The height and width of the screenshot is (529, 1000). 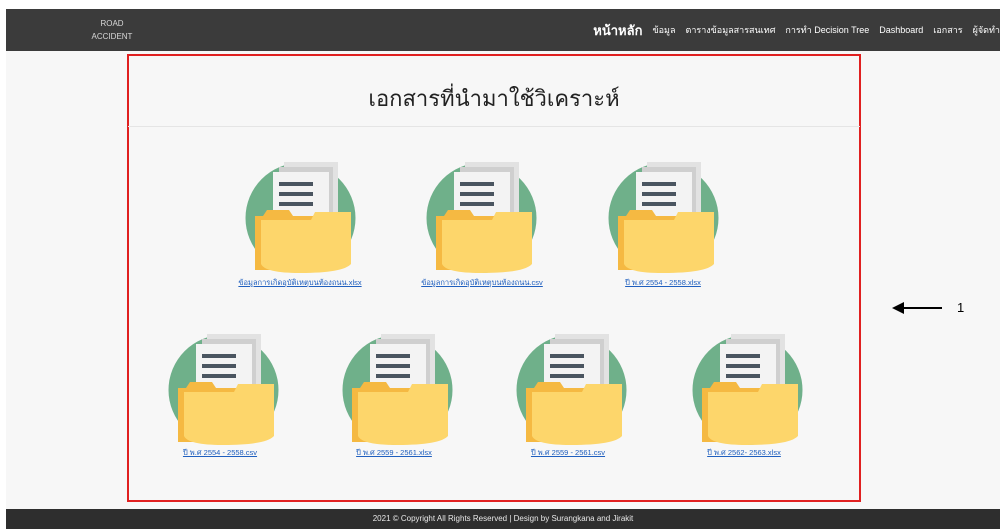 What do you see at coordinates (112, 36) in the screenshot?
I see `brand-line-2: ACCIDENT` at bounding box center [112, 36].